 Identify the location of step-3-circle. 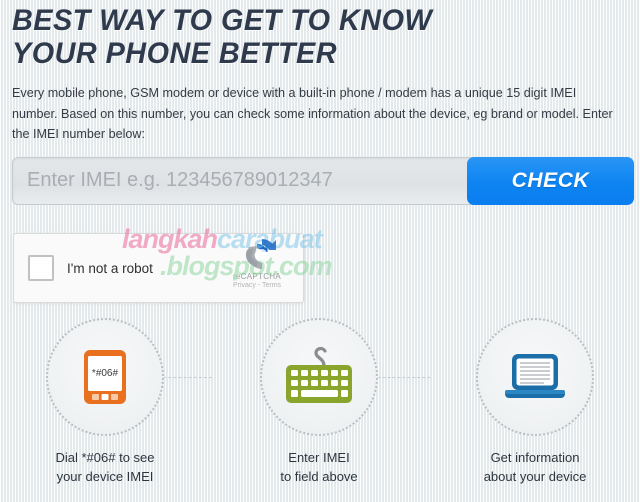
(535, 377).